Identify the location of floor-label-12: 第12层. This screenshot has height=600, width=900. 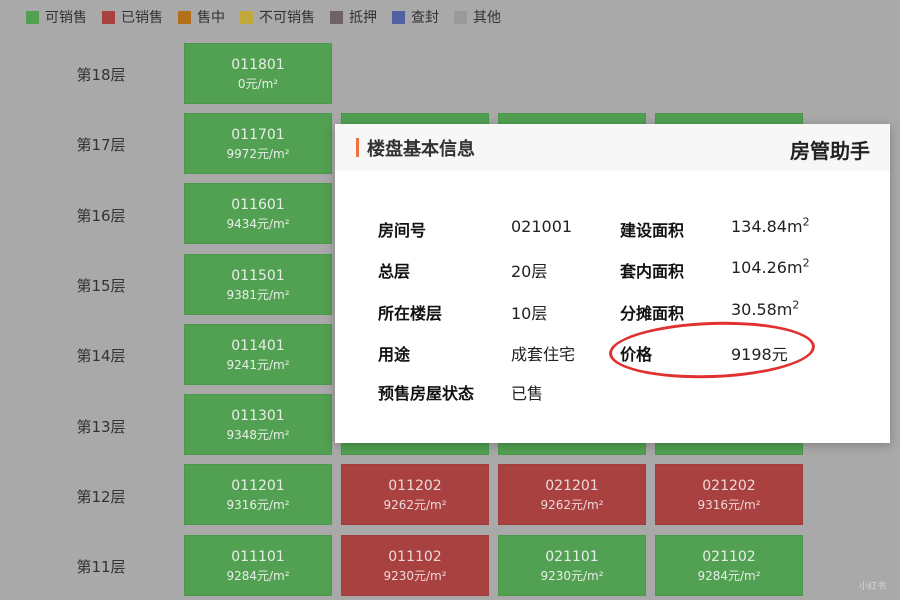
(101, 497).